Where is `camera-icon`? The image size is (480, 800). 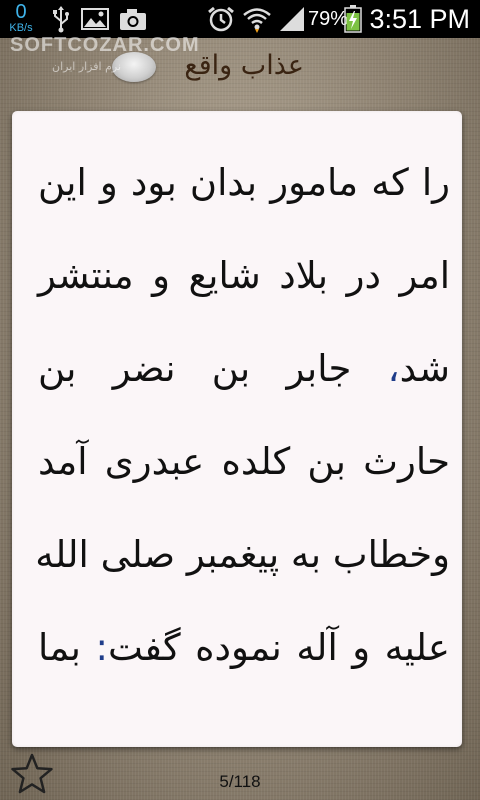 camera-icon is located at coordinates (133, 19).